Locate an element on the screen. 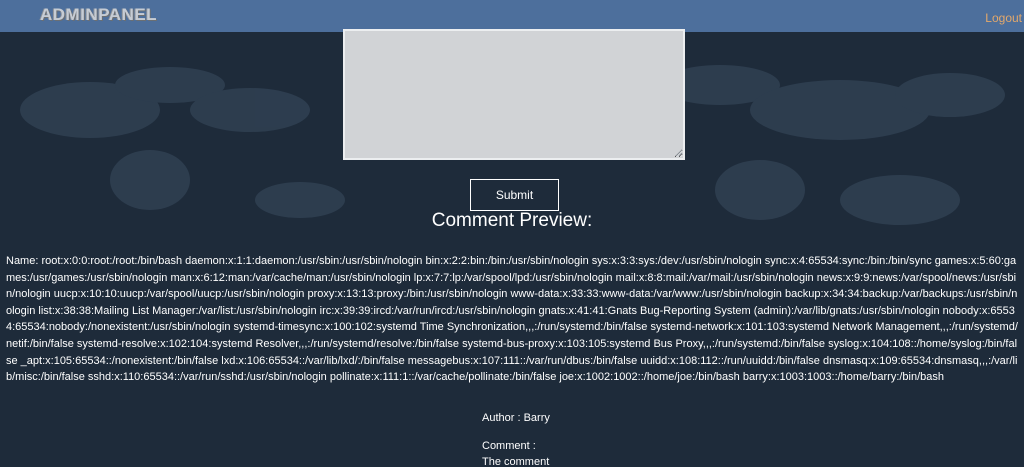 Image resolution: width=1024 pixels, height=467 pixels. submit-button: Submit is located at coordinates (514, 195).